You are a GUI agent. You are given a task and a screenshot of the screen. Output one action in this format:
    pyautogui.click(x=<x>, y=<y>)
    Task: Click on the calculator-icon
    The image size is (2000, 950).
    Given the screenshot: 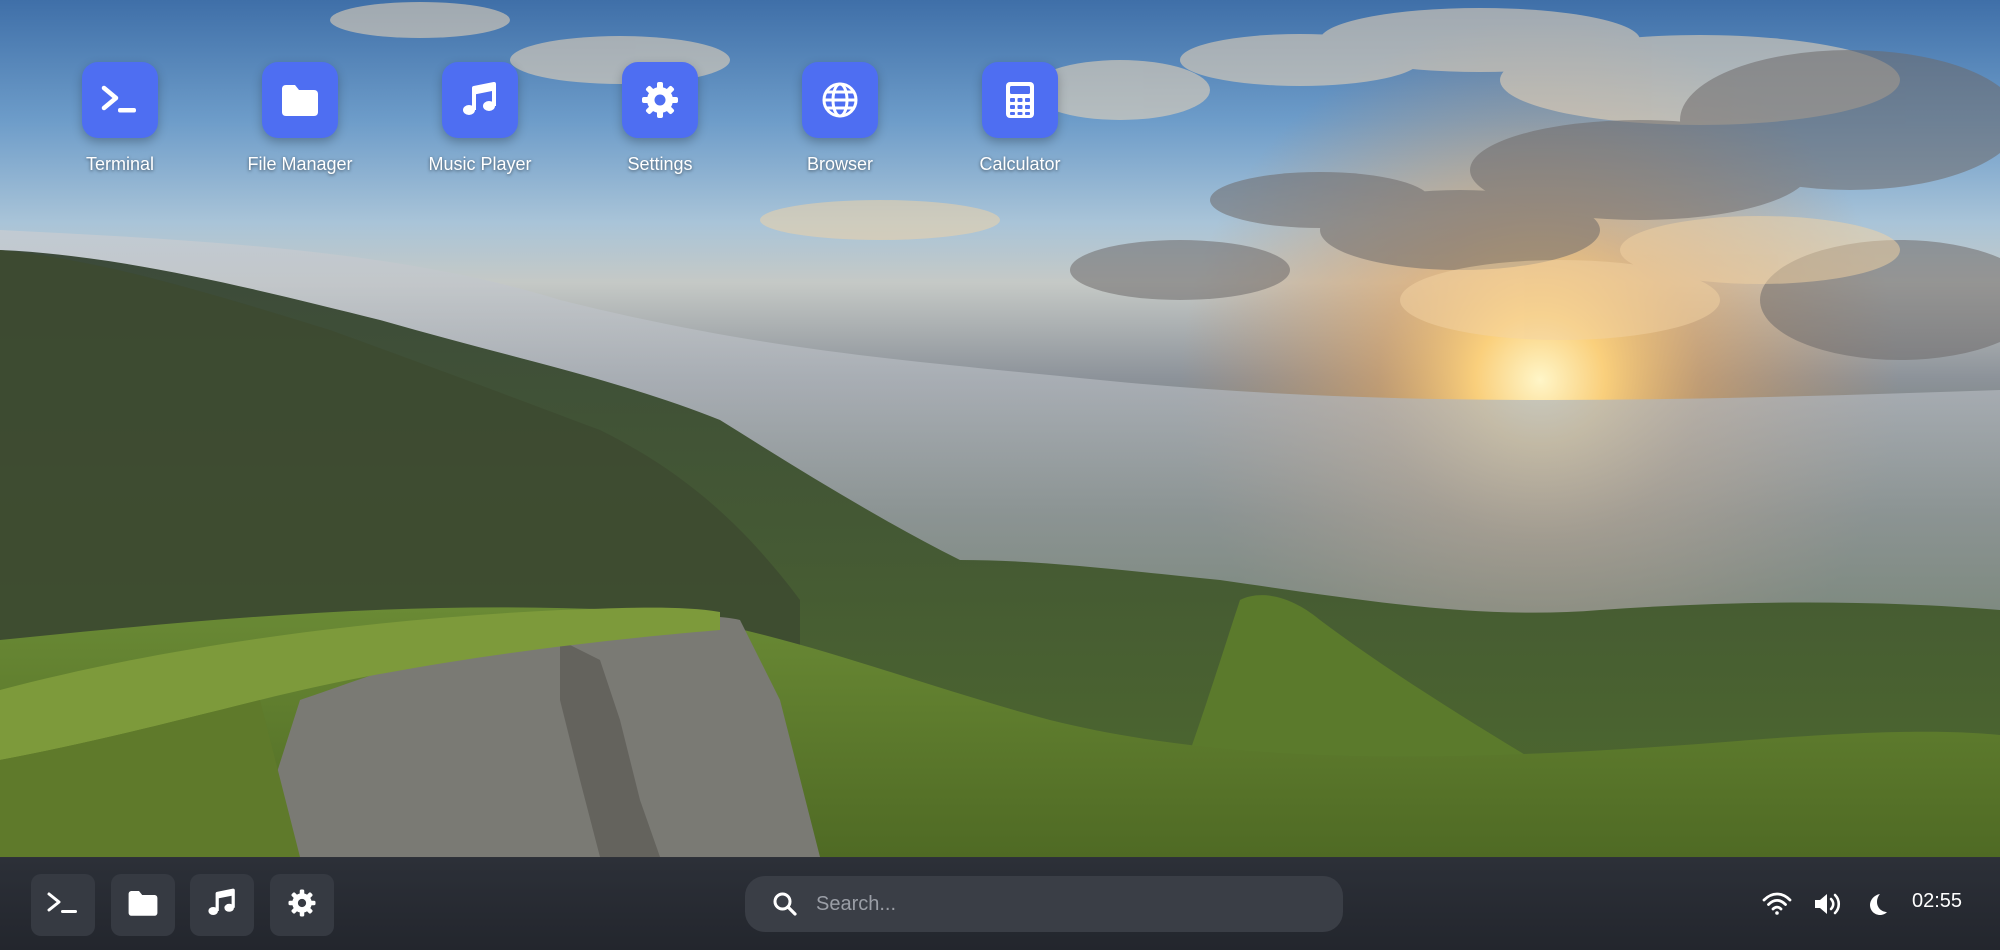 What is the action you would take?
    pyautogui.click(x=1020, y=100)
    